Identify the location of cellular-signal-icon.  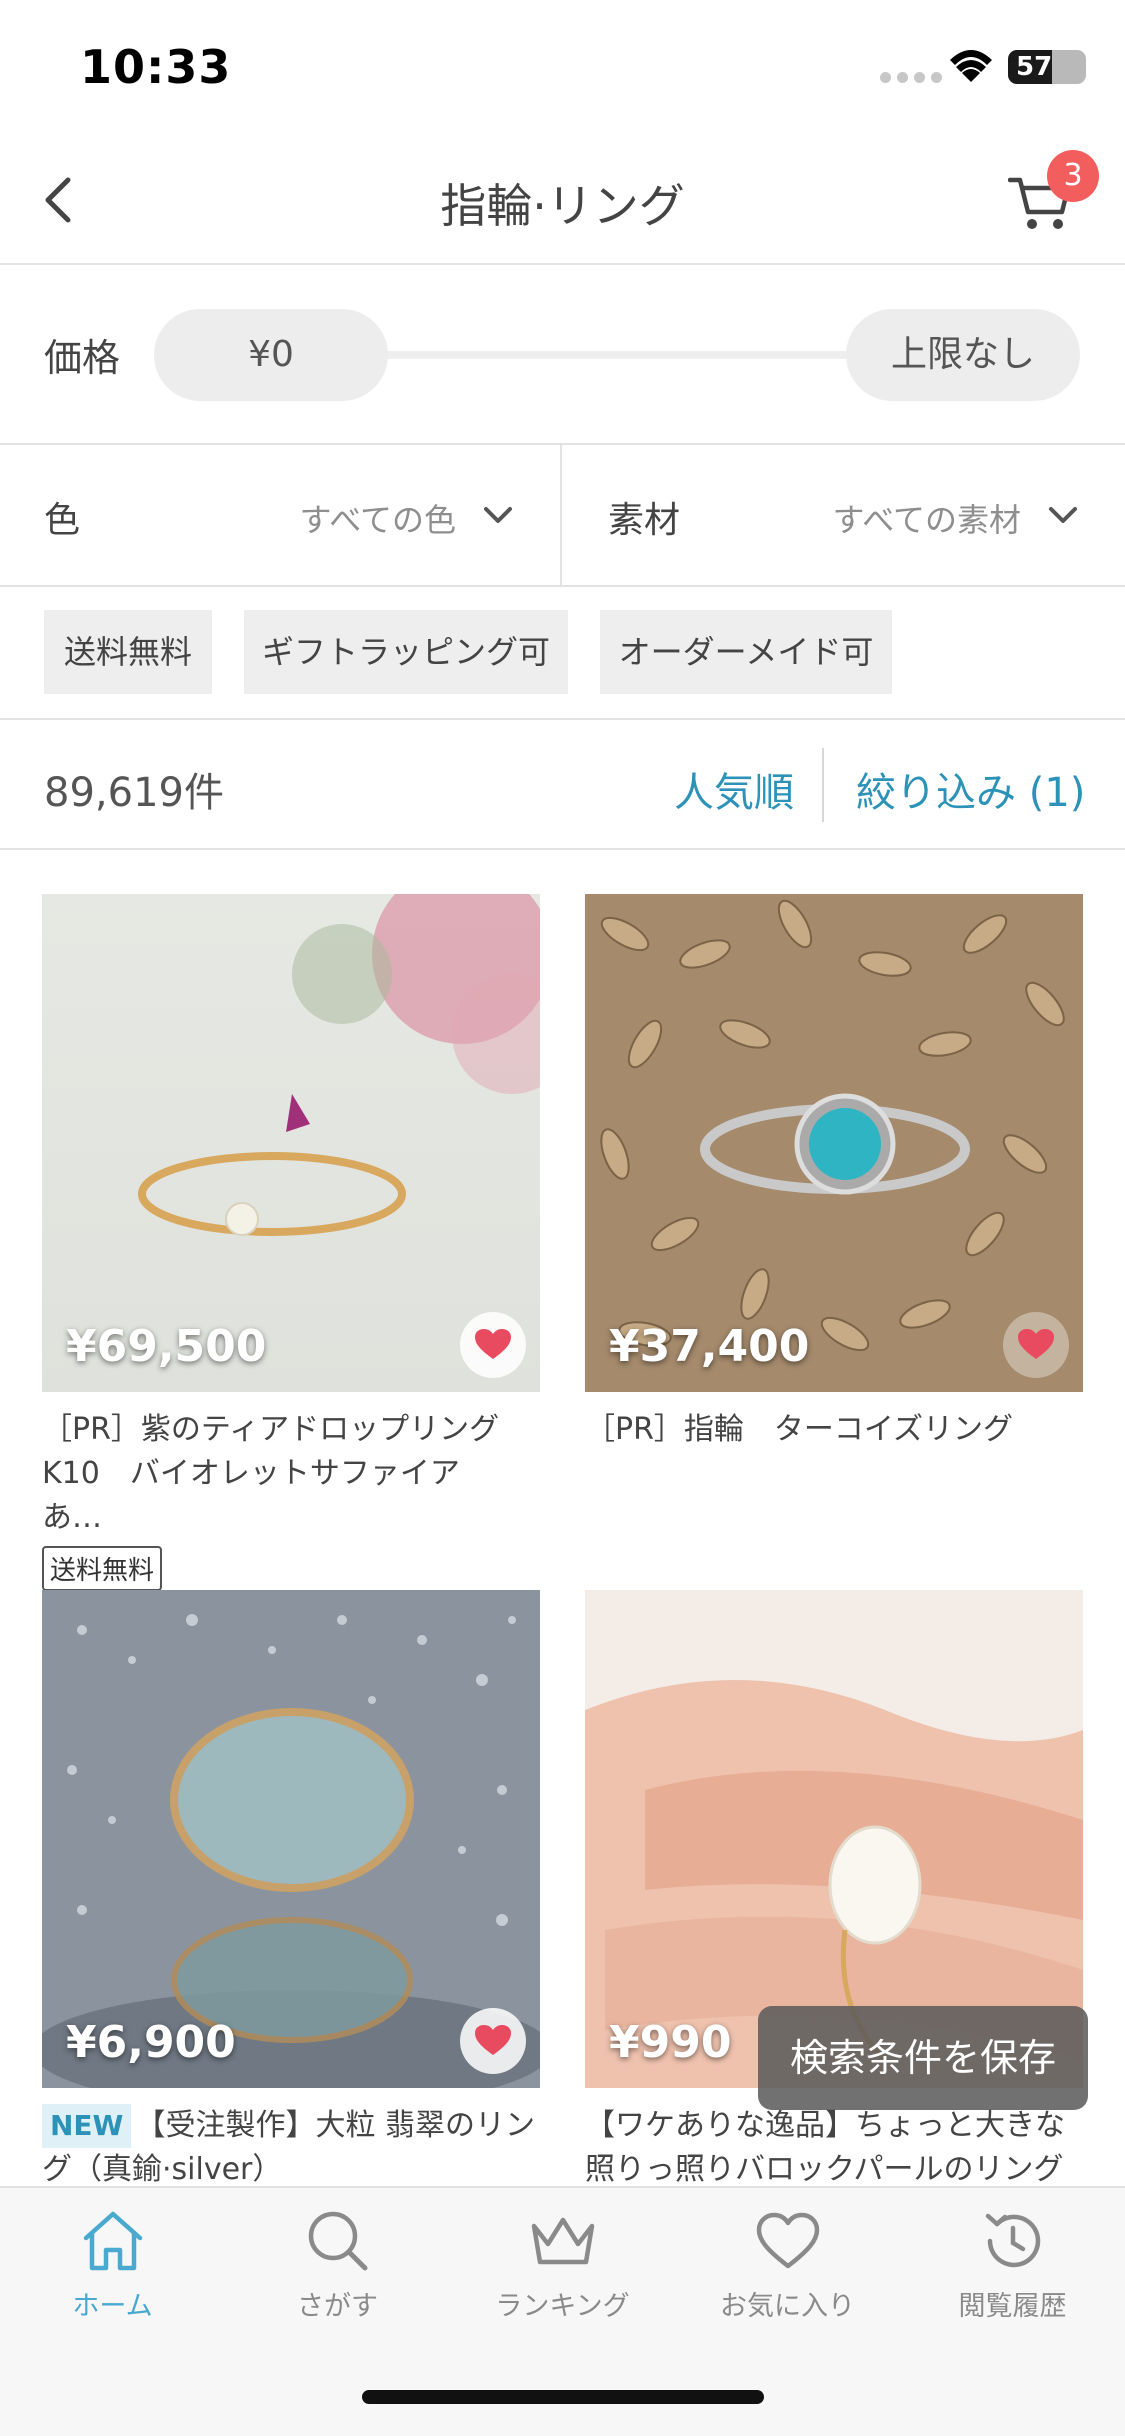
(911, 77).